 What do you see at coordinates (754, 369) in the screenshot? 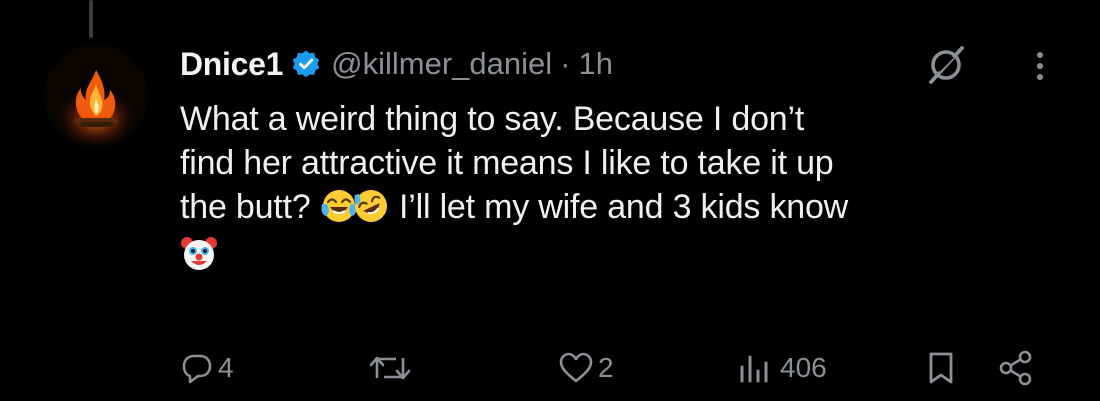
I see `views-icon` at bounding box center [754, 369].